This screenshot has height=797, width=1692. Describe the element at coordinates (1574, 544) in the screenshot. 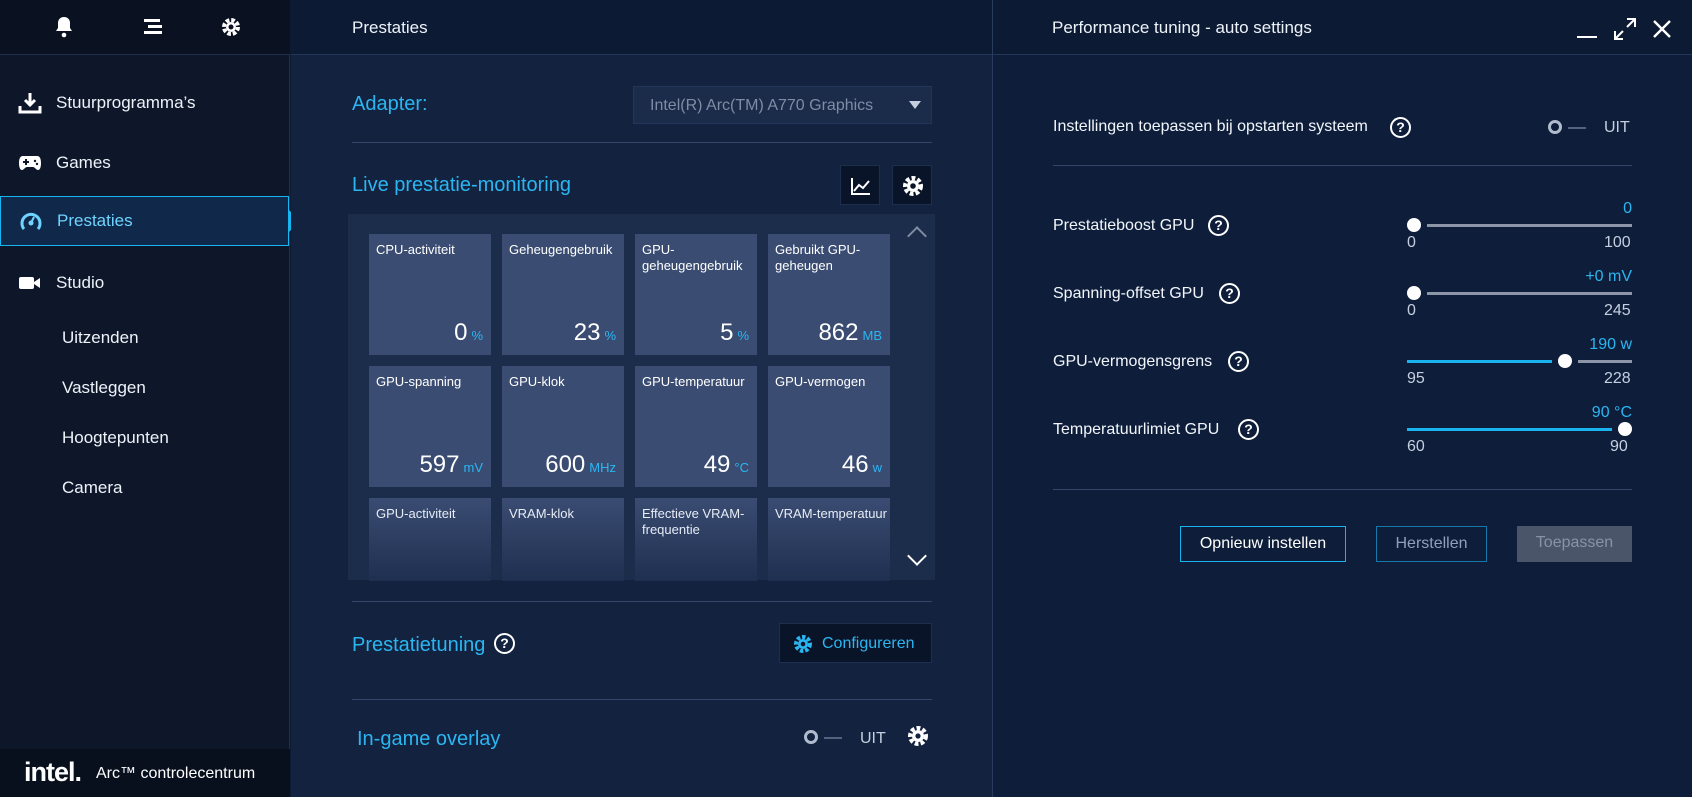

I see `apply-button: Toepassen` at that location.